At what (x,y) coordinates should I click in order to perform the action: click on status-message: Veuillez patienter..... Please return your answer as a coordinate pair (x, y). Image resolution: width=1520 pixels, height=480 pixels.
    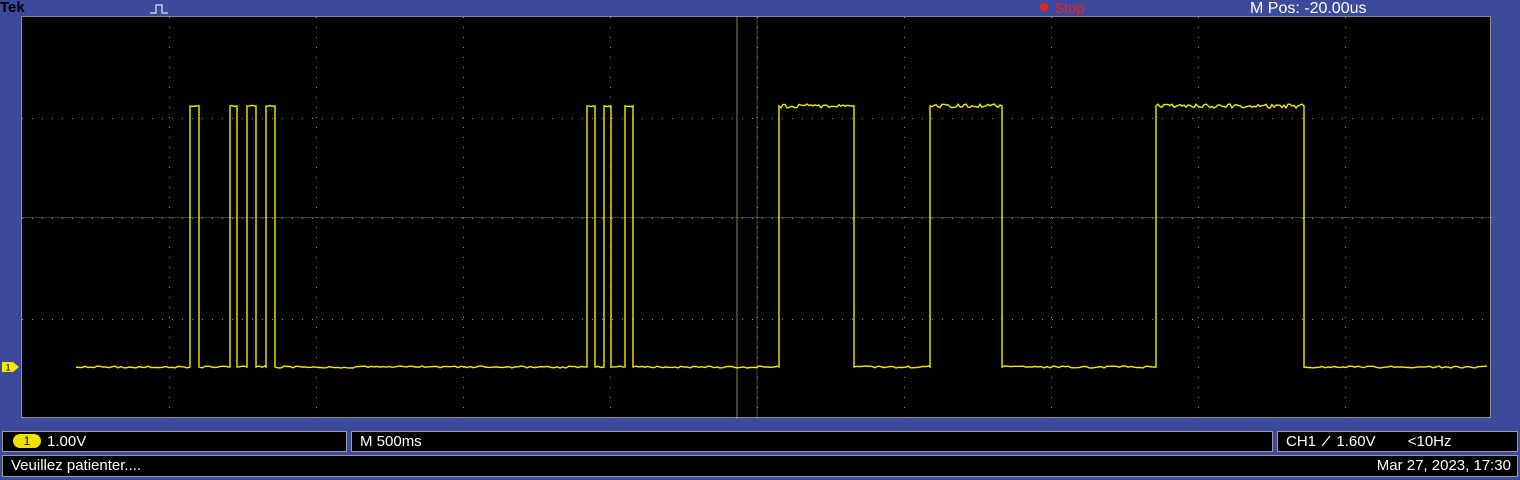
    Looking at the image, I should click on (76, 465).